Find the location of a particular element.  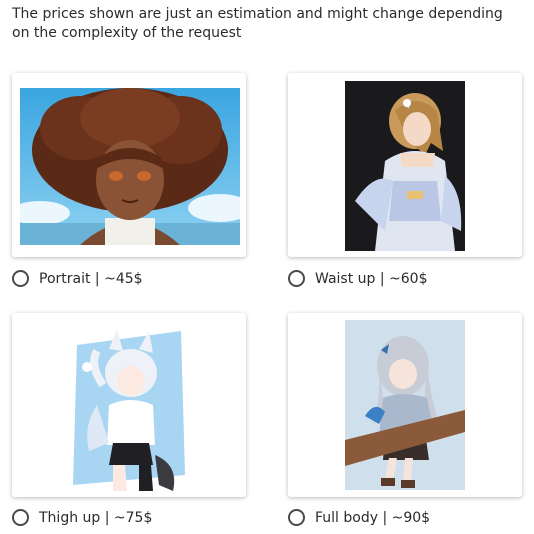

portrait-illustration is located at coordinates (130, 166).